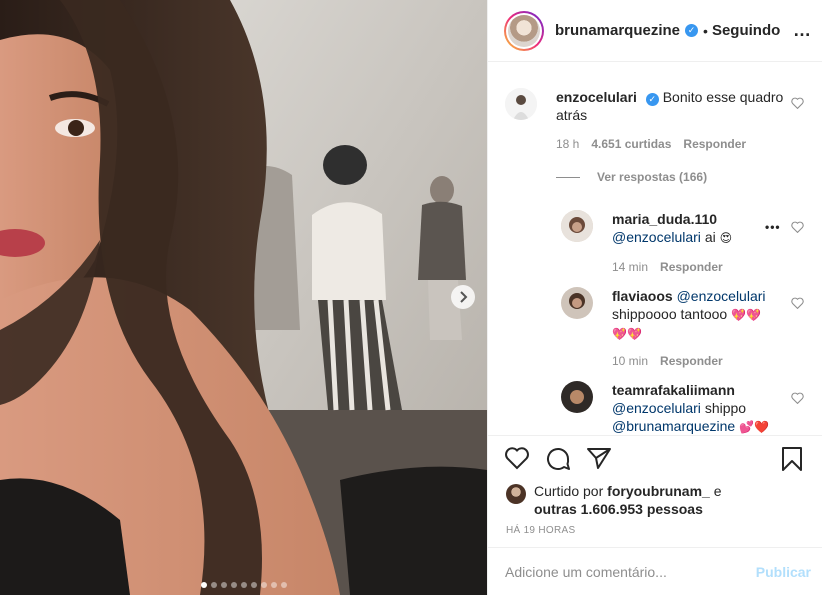 Image resolution: width=822 pixels, height=595 pixels. Describe the element at coordinates (642, 296) in the screenshot. I see `reply-username: flaviaoos` at that location.